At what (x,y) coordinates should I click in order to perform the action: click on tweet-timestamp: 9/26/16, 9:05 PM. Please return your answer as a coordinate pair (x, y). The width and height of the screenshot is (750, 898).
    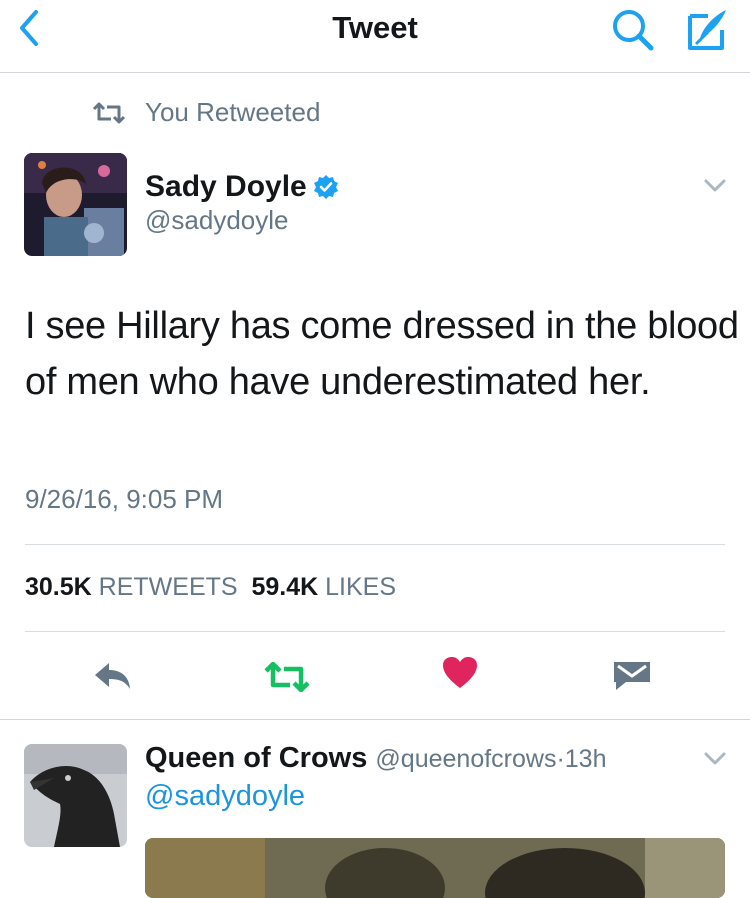
    Looking at the image, I should click on (124, 499).